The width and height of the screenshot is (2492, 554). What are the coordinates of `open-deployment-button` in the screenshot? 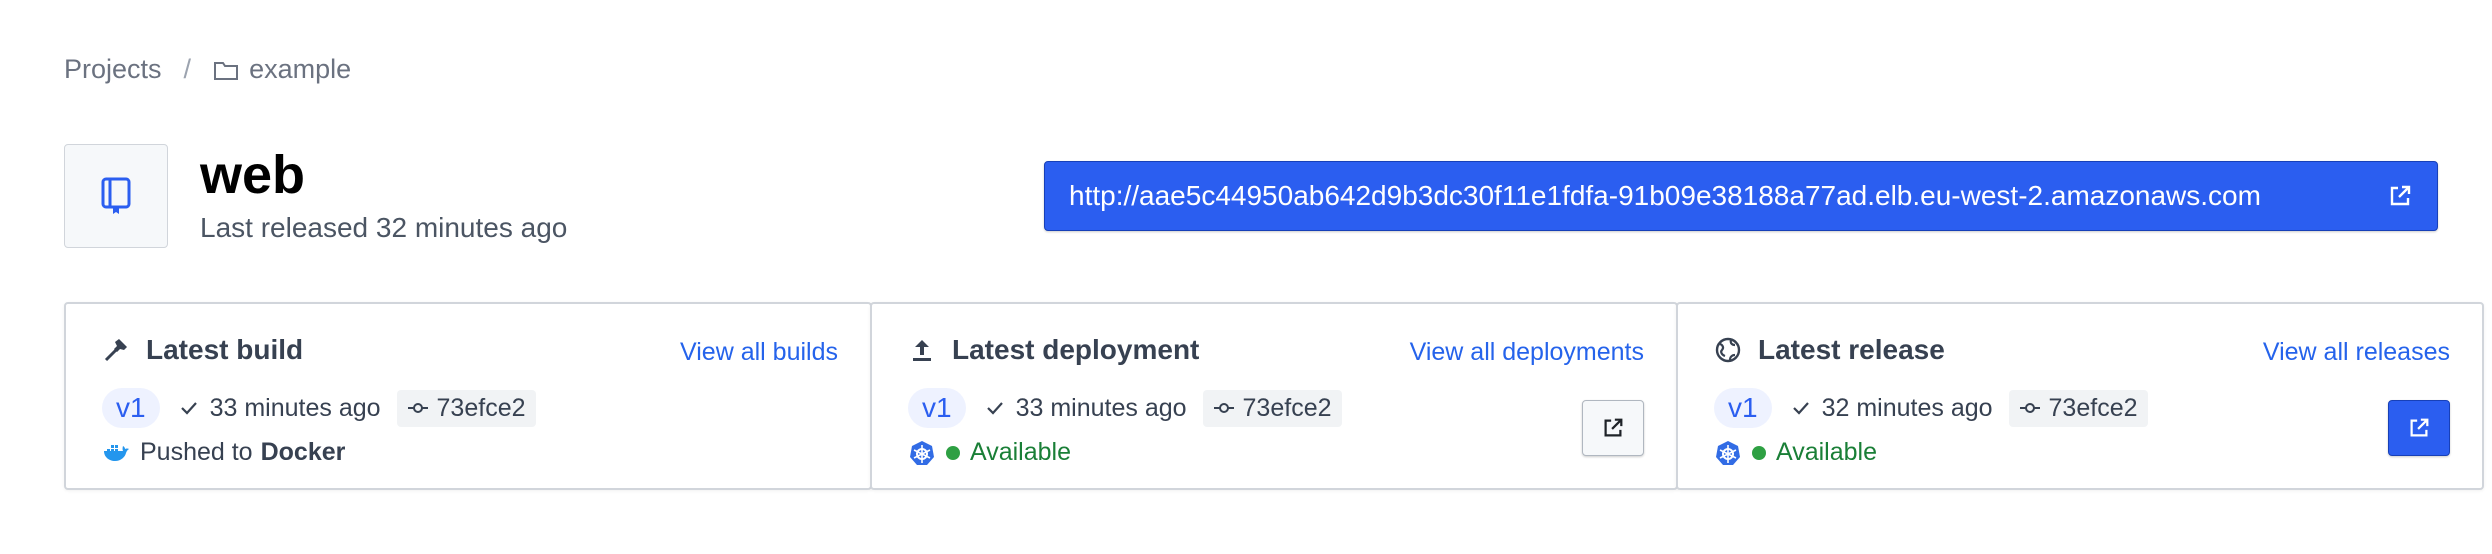 It's located at (1613, 428).